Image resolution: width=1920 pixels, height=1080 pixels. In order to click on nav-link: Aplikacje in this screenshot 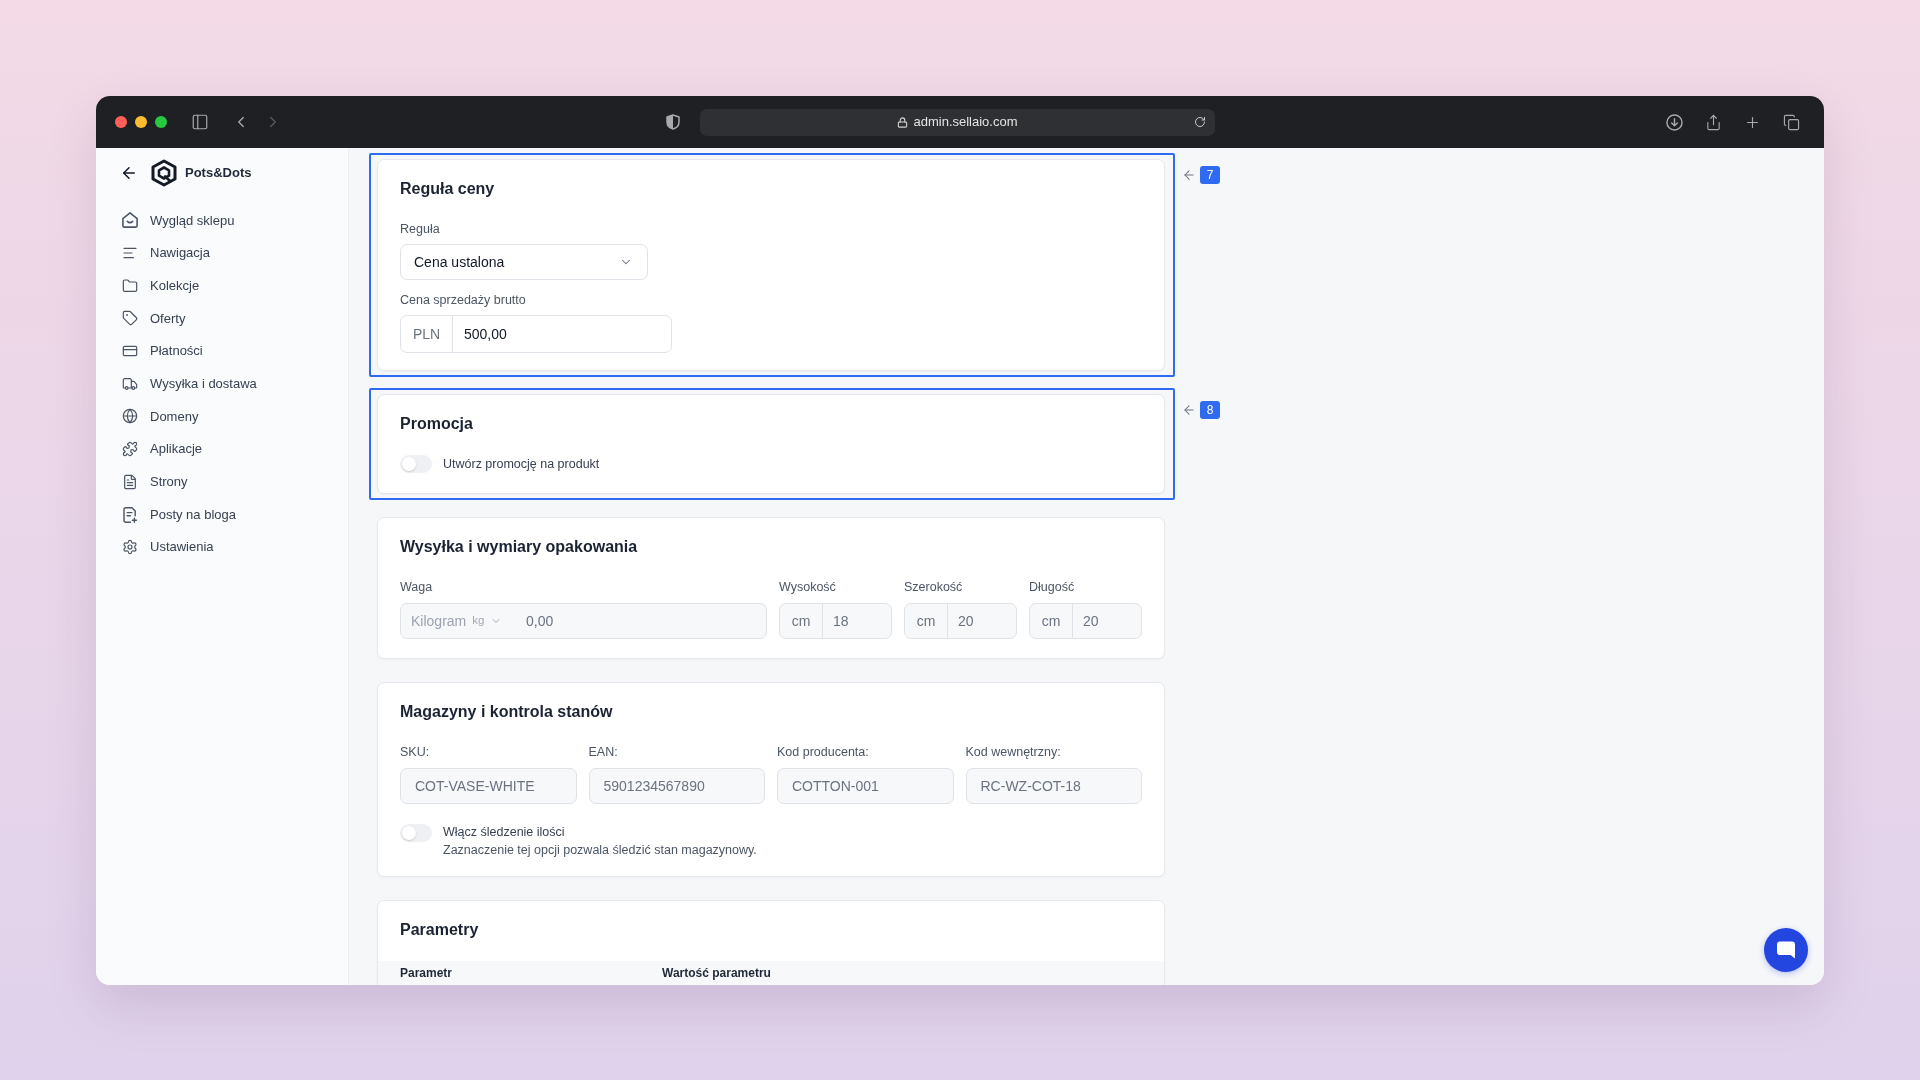, I will do `click(153, 449)`.